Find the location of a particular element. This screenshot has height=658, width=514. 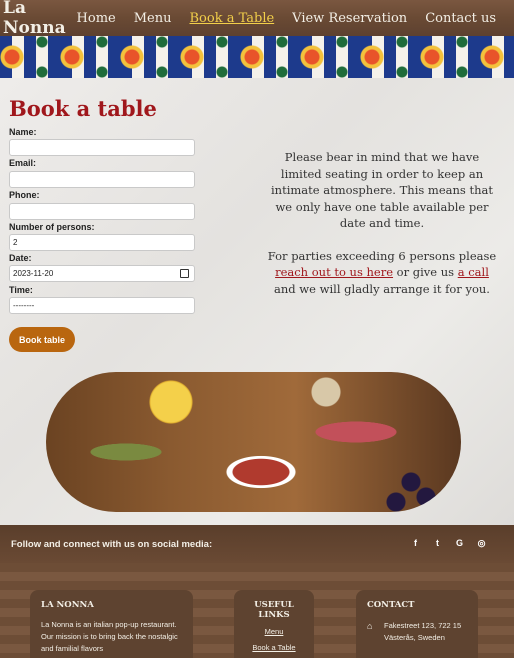

date-label: Date: is located at coordinates (20, 258).